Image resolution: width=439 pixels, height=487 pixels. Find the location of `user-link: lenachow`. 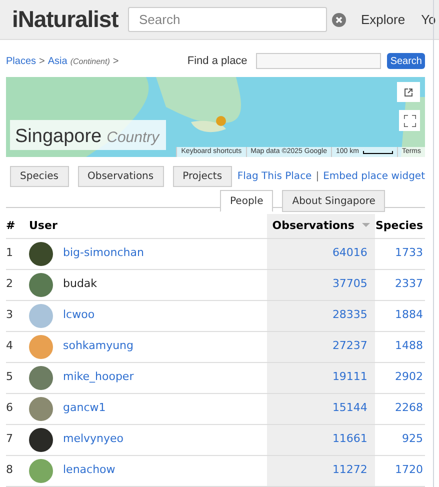

user-link: lenachow is located at coordinates (89, 470).